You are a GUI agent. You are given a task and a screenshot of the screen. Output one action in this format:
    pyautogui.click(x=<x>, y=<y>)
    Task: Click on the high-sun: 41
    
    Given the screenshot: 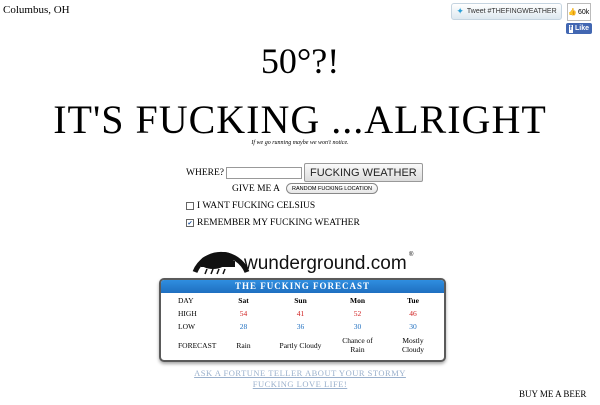 What is the action you would take?
    pyautogui.click(x=300, y=313)
    